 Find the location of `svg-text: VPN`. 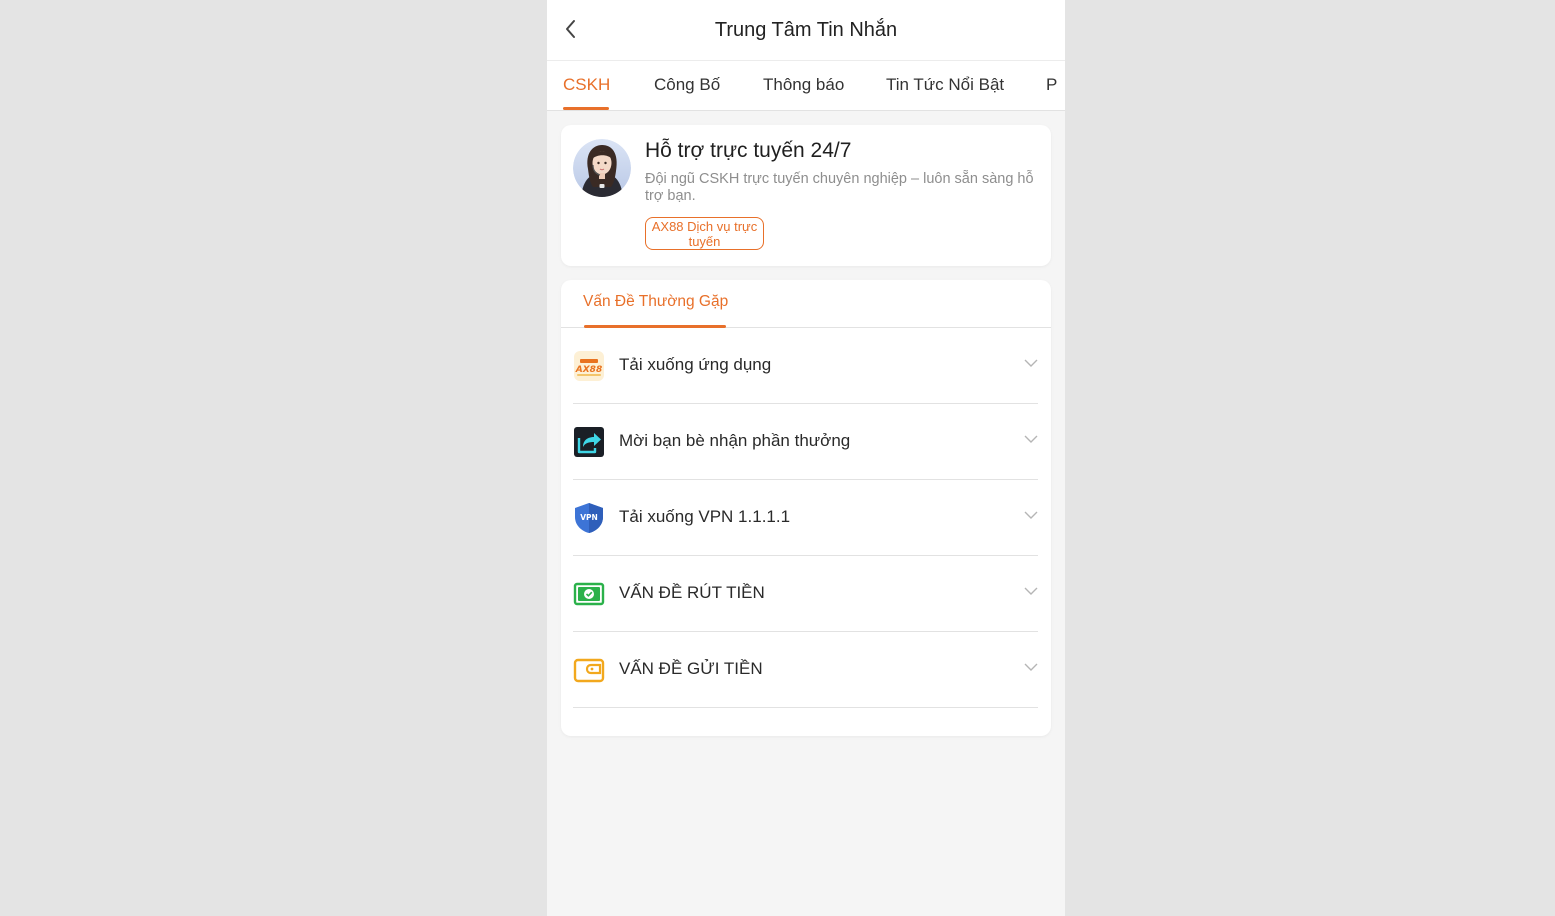

svg-text: VPN is located at coordinates (589, 517).